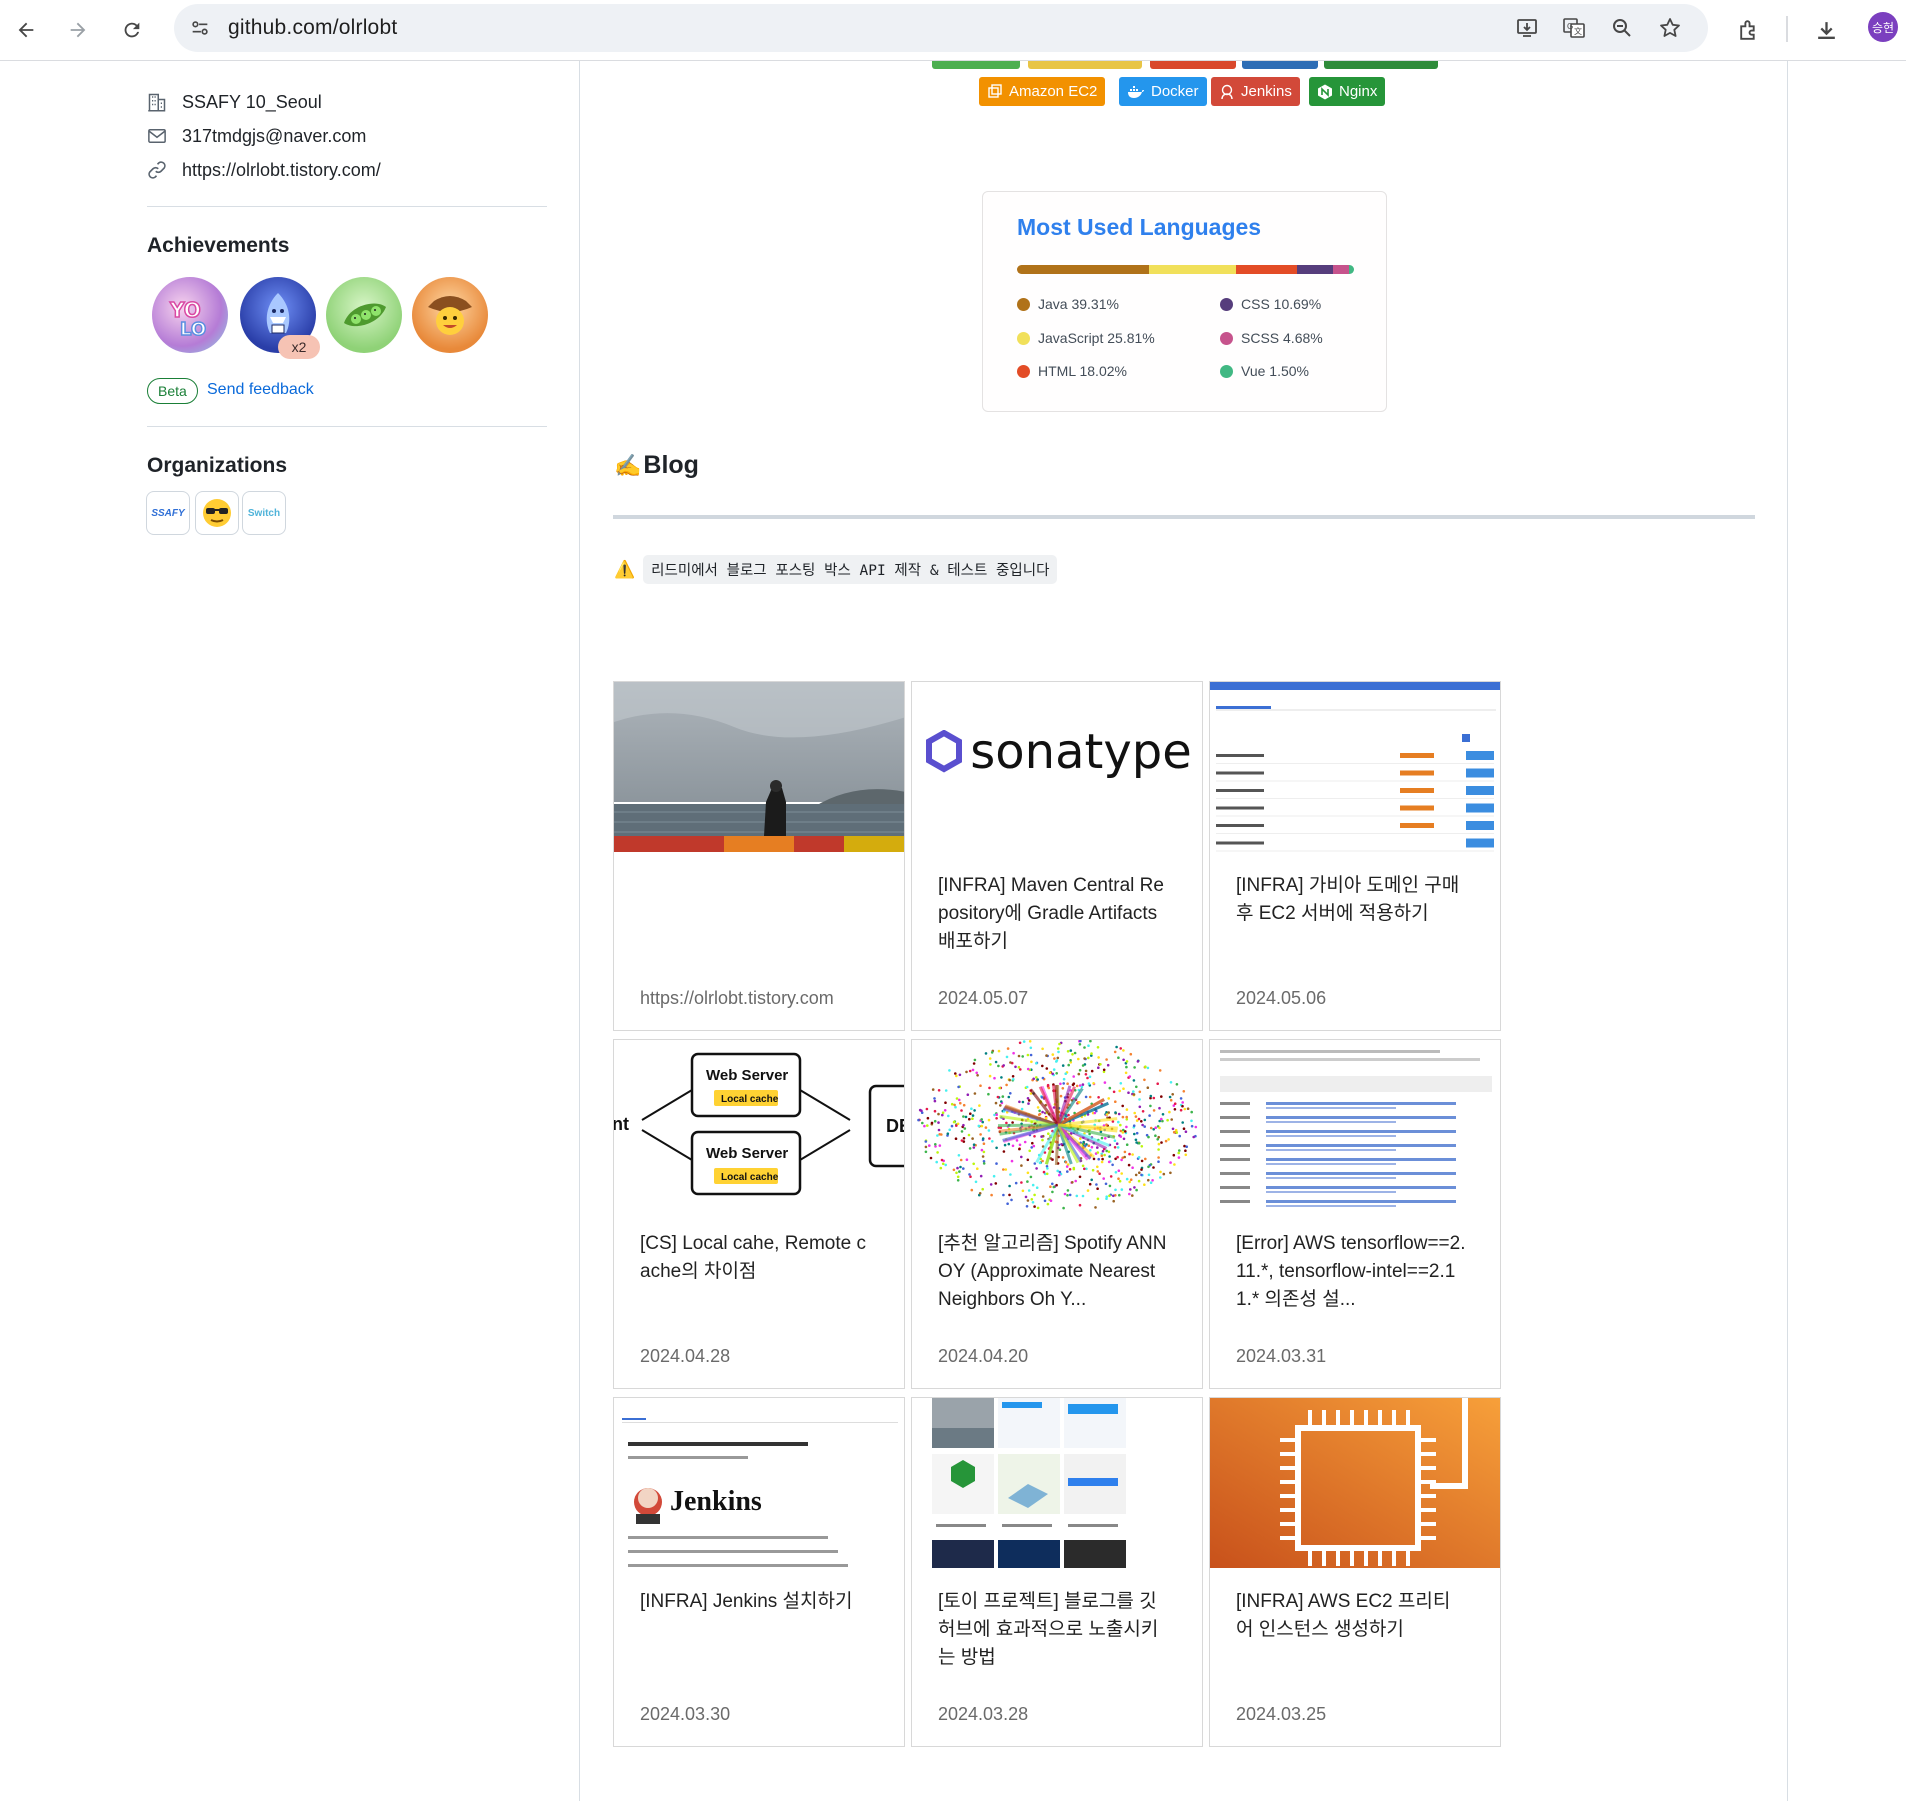 The width and height of the screenshot is (1906, 1801). Describe the element at coordinates (1883, 27) in the screenshot. I see `profile-avatar: 승현` at that location.